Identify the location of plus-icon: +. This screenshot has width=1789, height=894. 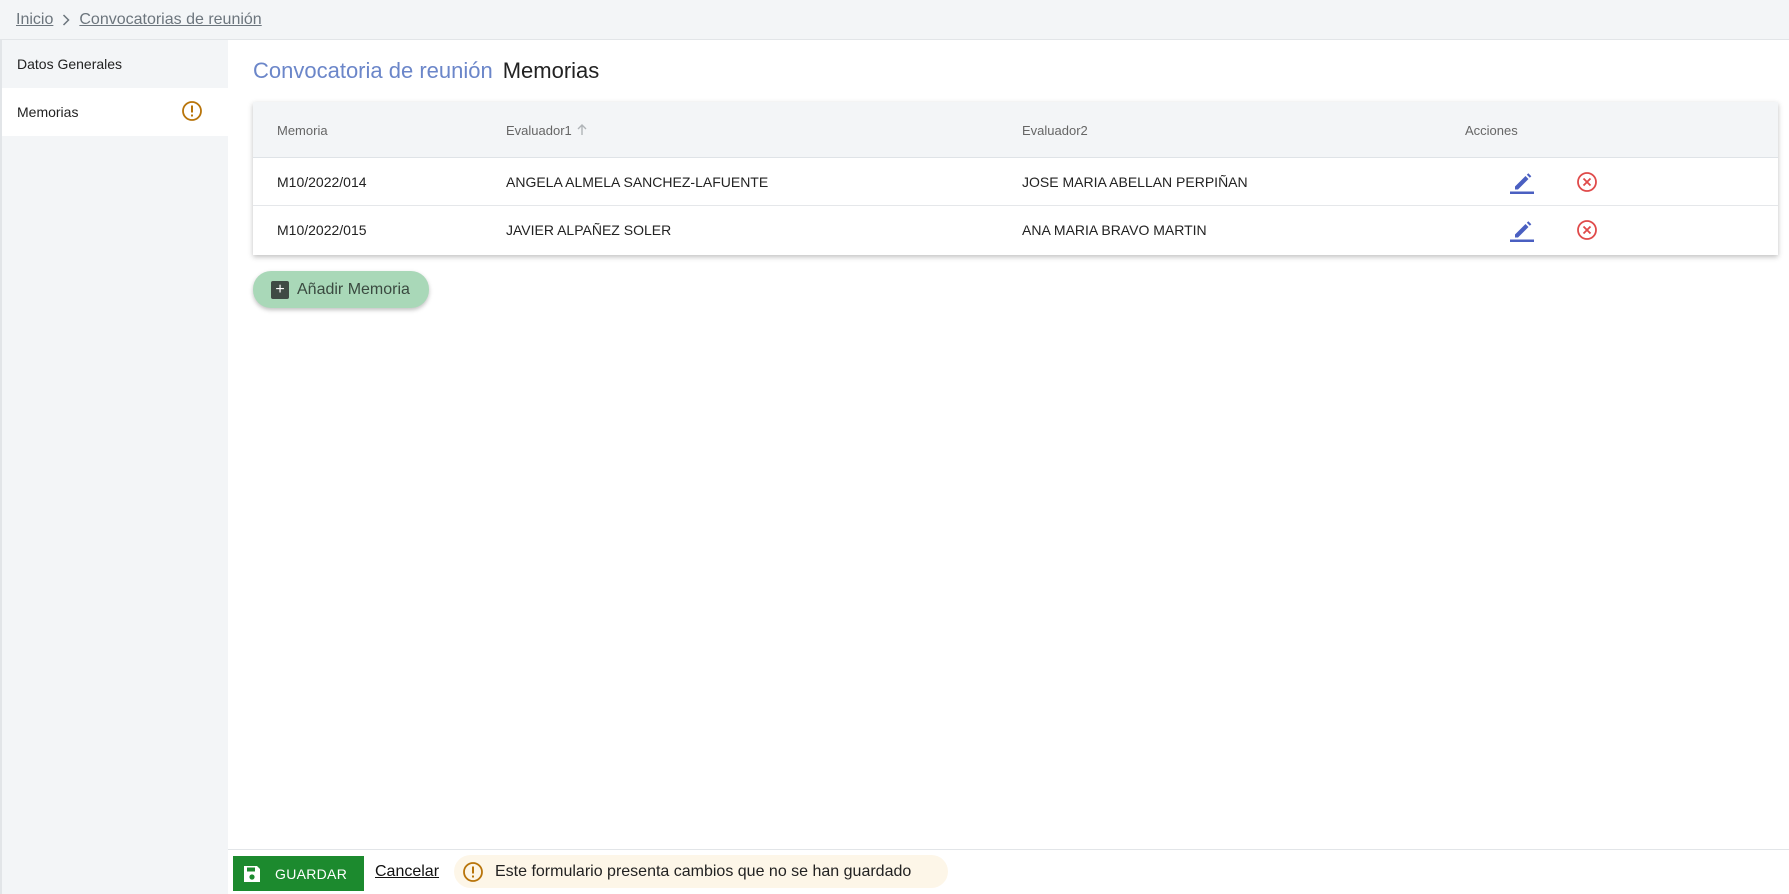
(280, 289).